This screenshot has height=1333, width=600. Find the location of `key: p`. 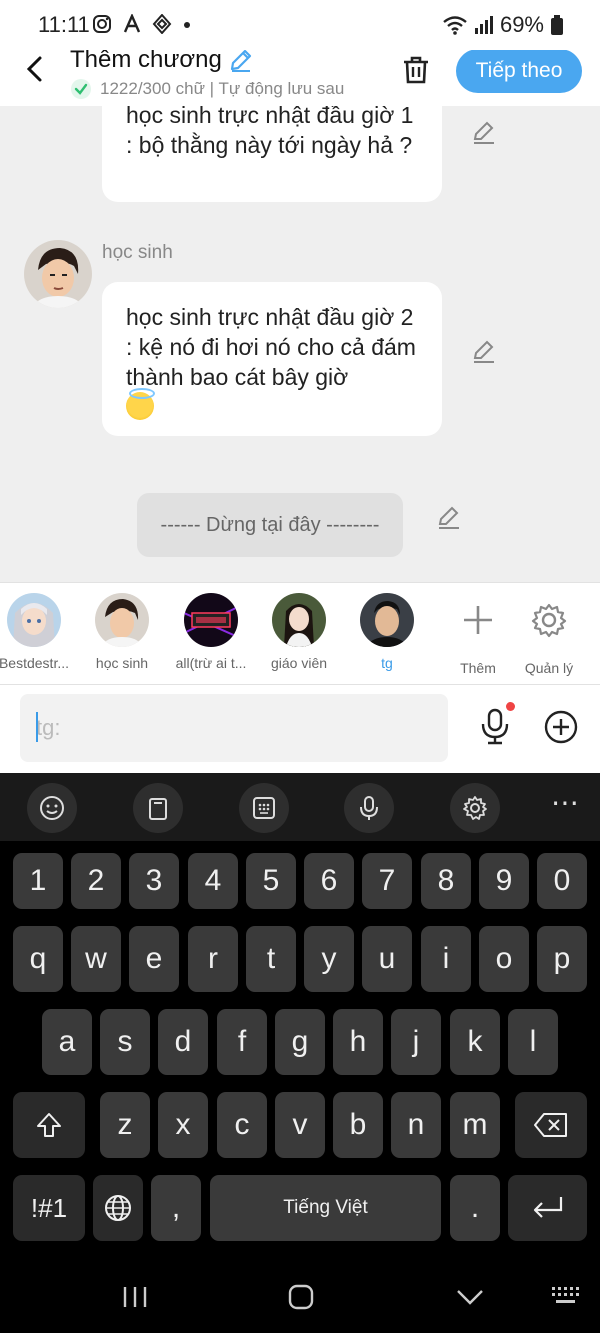

key: p is located at coordinates (562, 959).